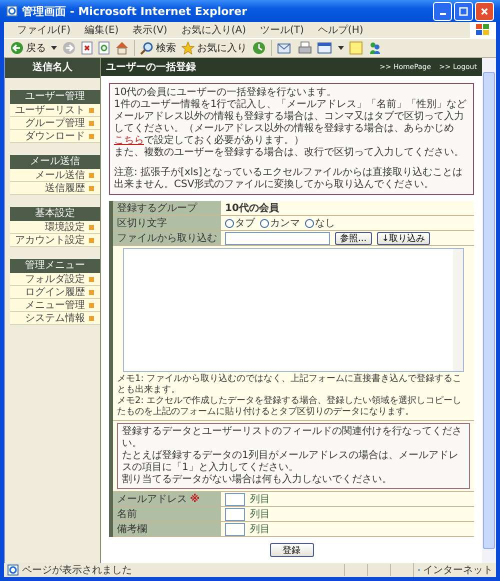 The width and height of the screenshot is (500, 581). I want to click on sidebar-item: グループ管理, so click(55, 123).